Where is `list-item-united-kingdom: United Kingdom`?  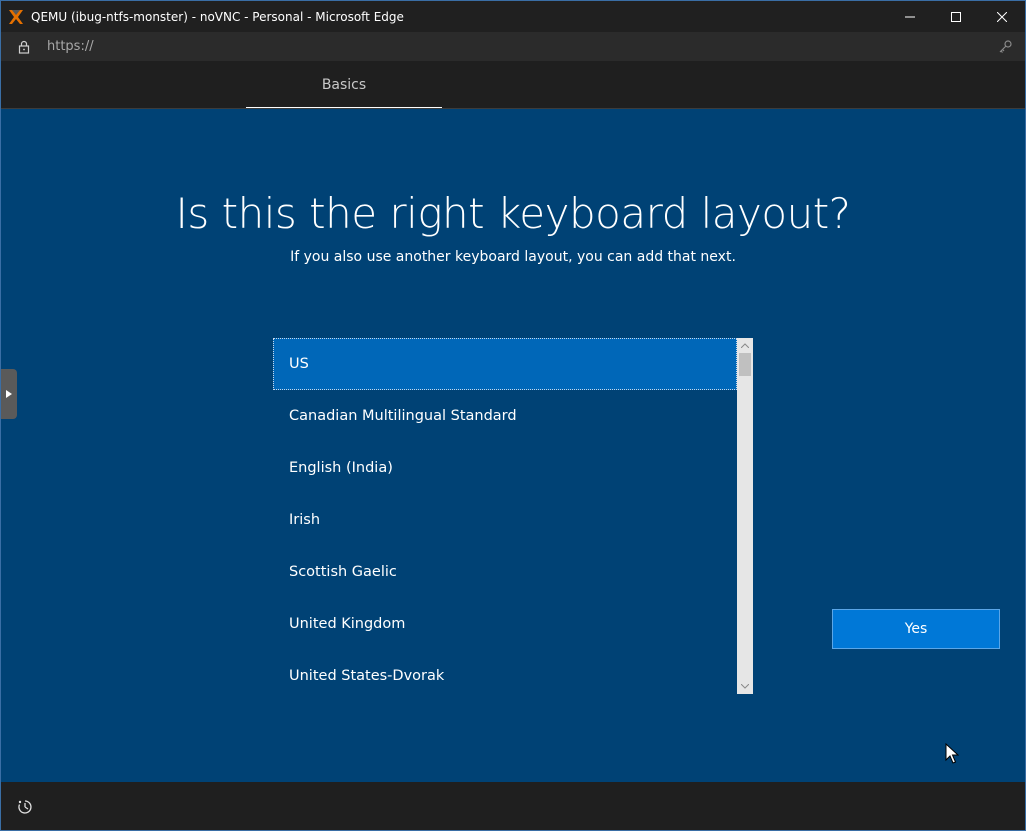 list-item-united-kingdom: United Kingdom is located at coordinates (505, 624).